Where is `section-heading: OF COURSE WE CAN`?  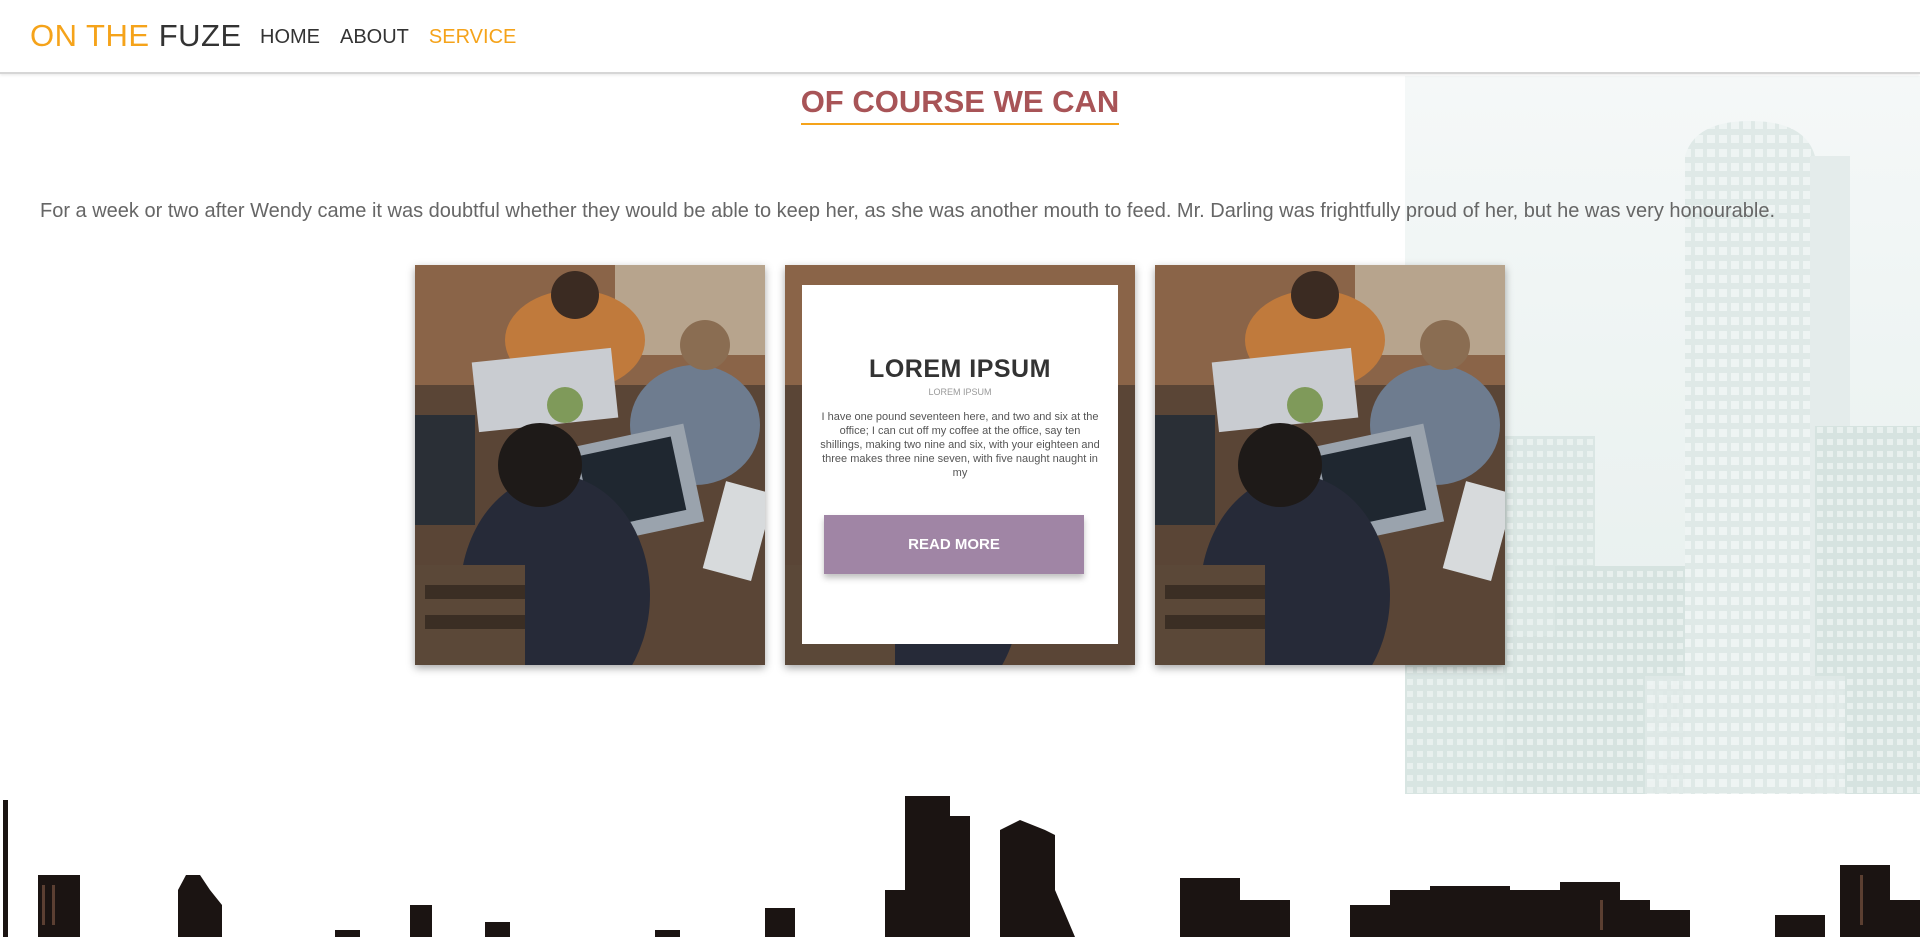
section-heading: OF COURSE WE CAN is located at coordinates (960, 104).